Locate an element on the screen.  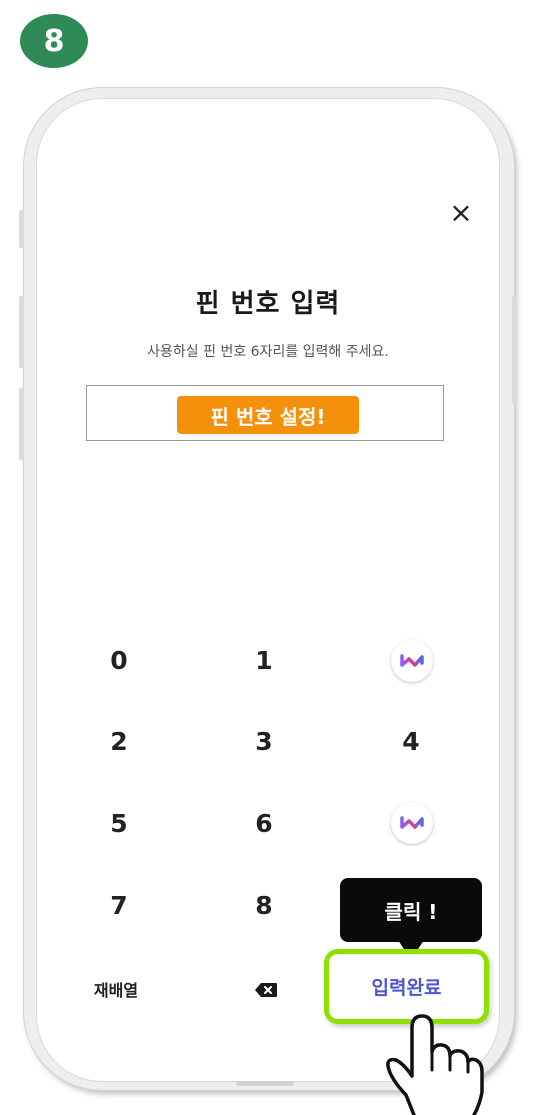
backspace-icon is located at coordinates (266, 990).